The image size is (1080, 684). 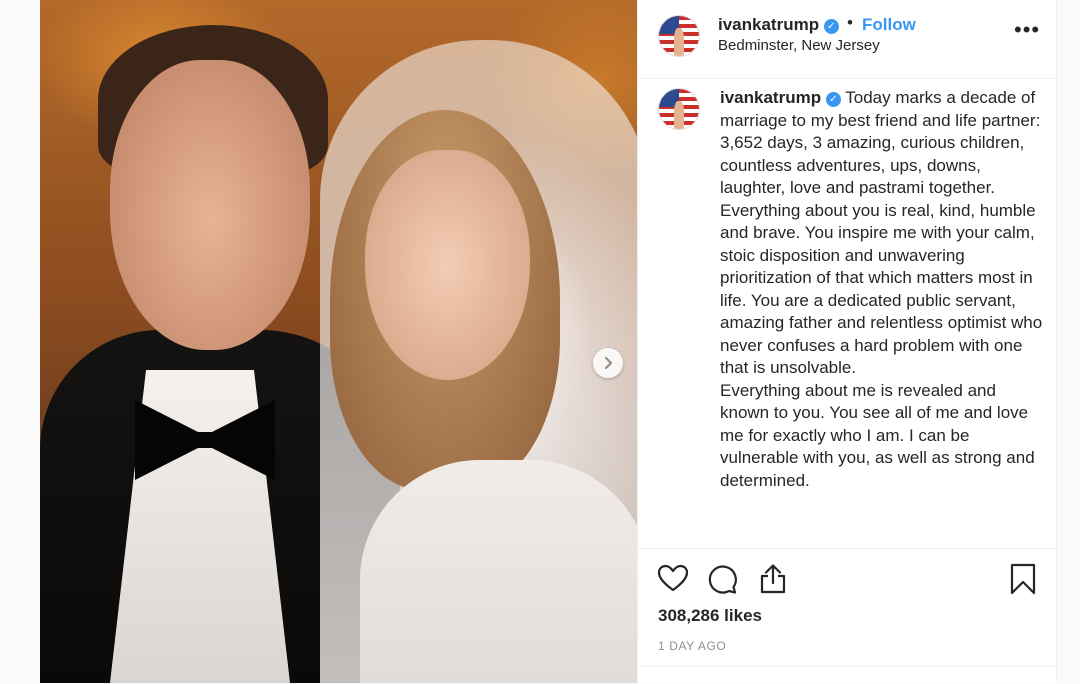 What do you see at coordinates (768, 24) in the screenshot?
I see `username-text: ivankatrump` at bounding box center [768, 24].